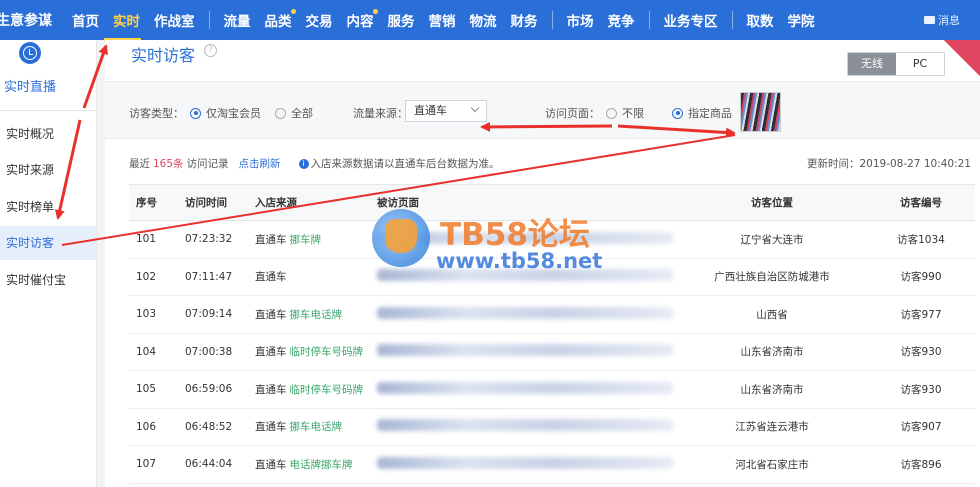  What do you see at coordinates (929, 20) in the screenshot?
I see `envelope-icon` at bounding box center [929, 20].